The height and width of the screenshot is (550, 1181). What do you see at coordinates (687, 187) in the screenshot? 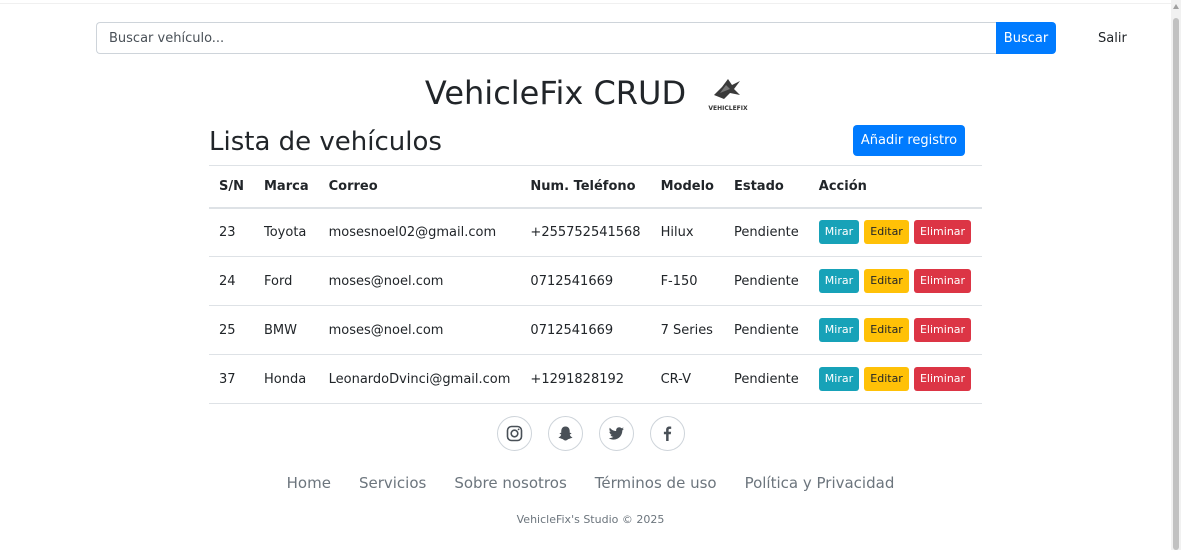
I see `column-header: Modelo` at bounding box center [687, 187].